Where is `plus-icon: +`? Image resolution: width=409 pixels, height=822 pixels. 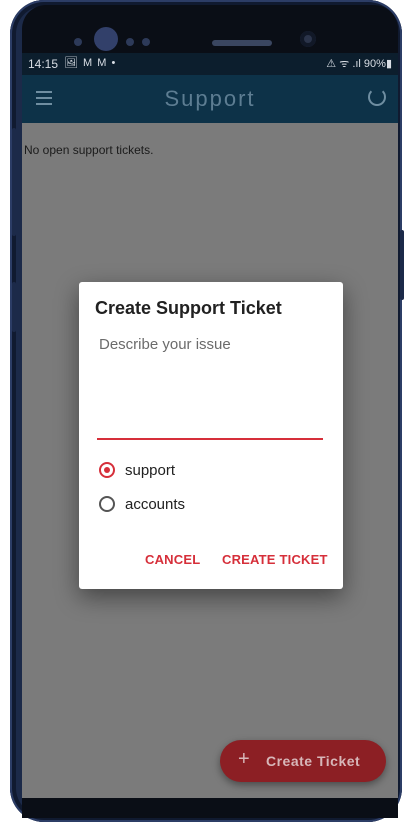
plus-icon: + is located at coordinates (244, 759).